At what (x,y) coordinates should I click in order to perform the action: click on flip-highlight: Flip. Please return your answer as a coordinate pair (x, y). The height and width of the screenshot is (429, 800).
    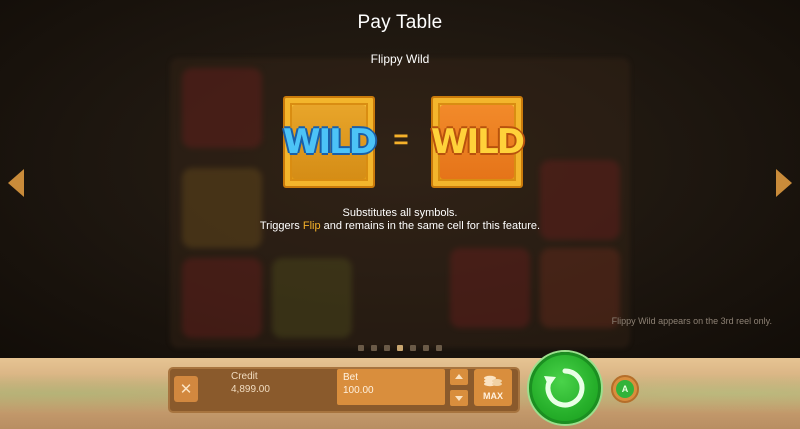
    Looking at the image, I should click on (311, 226).